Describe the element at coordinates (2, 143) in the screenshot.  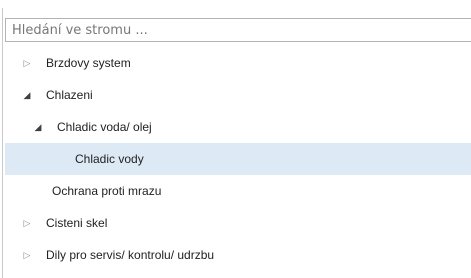
I see `panel-border` at that location.